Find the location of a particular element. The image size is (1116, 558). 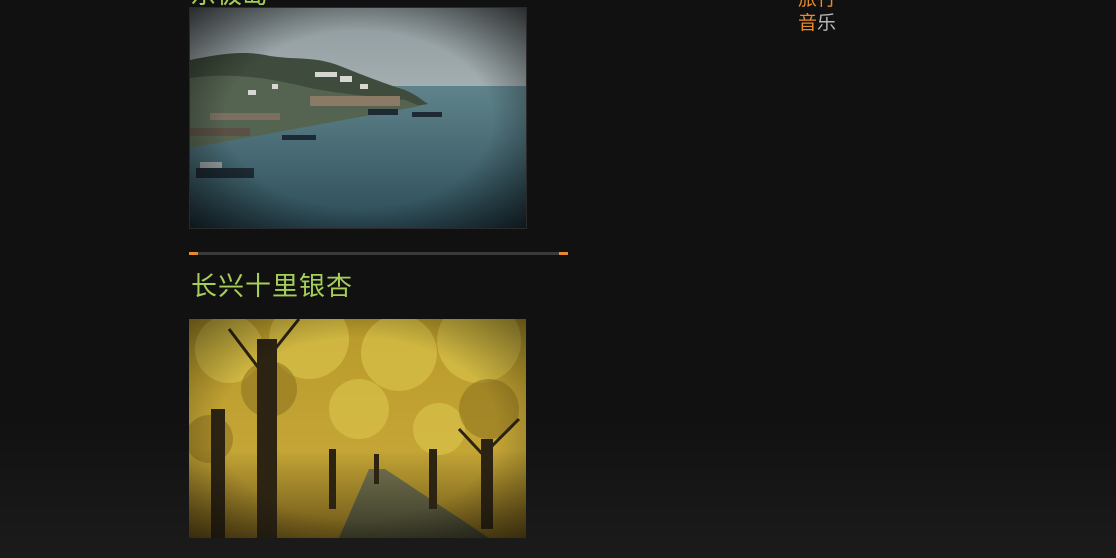

section-title: 长兴十里银杏 is located at coordinates (272, 287).